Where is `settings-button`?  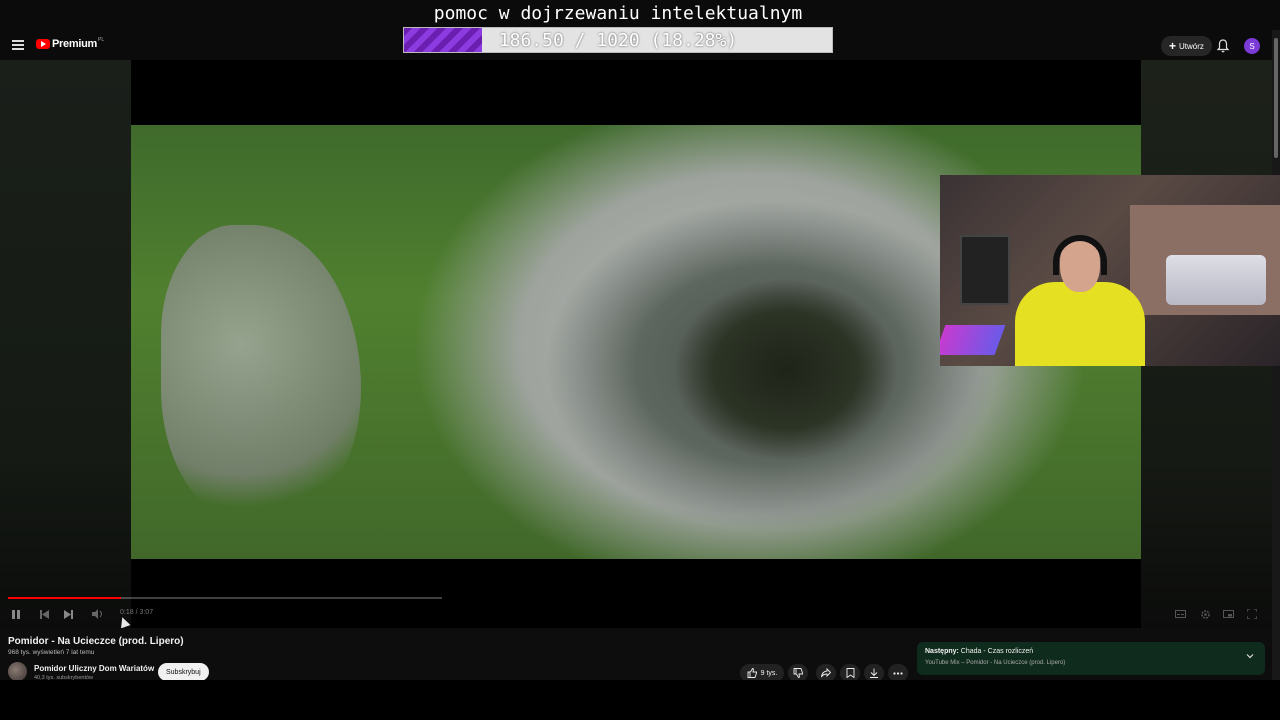 settings-button is located at coordinates (1205, 614).